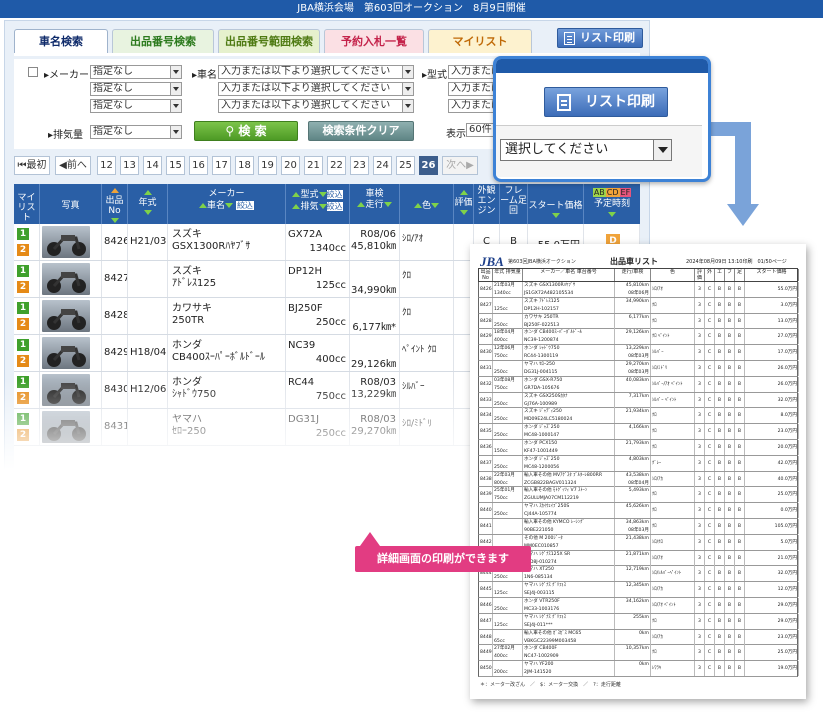 The width and height of the screenshot is (823, 720). What do you see at coordinates (188, 320) in the screenshot?
I see `car-name-text: 250TR` at bounding box center [188, 320].